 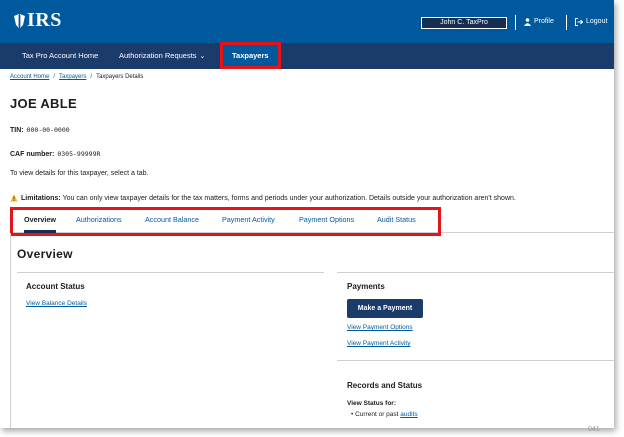 I want to click on profile-link: Profile, so click(x=539, y=22).